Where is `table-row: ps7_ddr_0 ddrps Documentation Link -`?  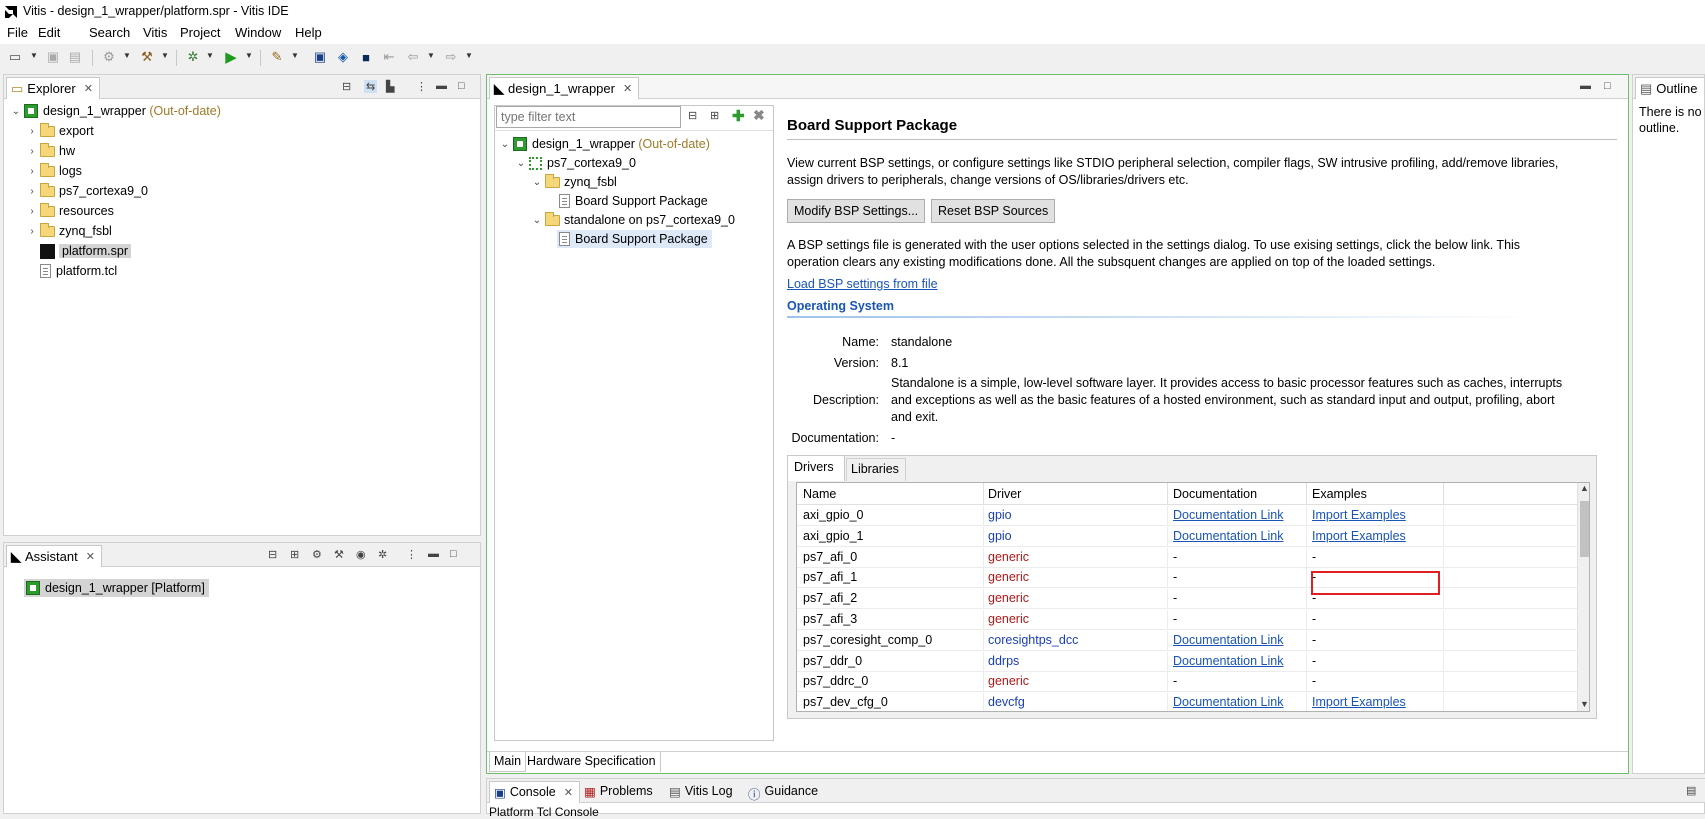 table-row: ps7_ddr_0 ddrps Documentation Link - is located at coordinates (1187, 661).